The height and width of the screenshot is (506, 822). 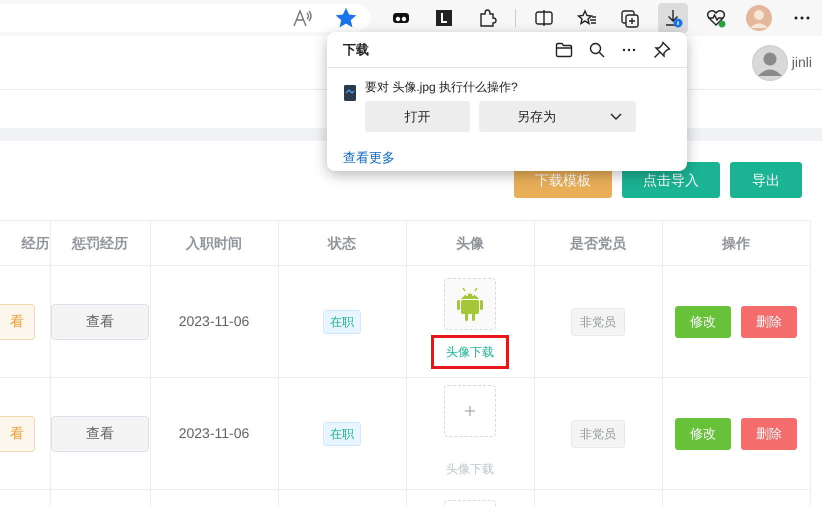 What do you see at coordinates (369, 158) in the screenshot?
I see `see-more-link: 查看更多` at bounding box center [369, 158].